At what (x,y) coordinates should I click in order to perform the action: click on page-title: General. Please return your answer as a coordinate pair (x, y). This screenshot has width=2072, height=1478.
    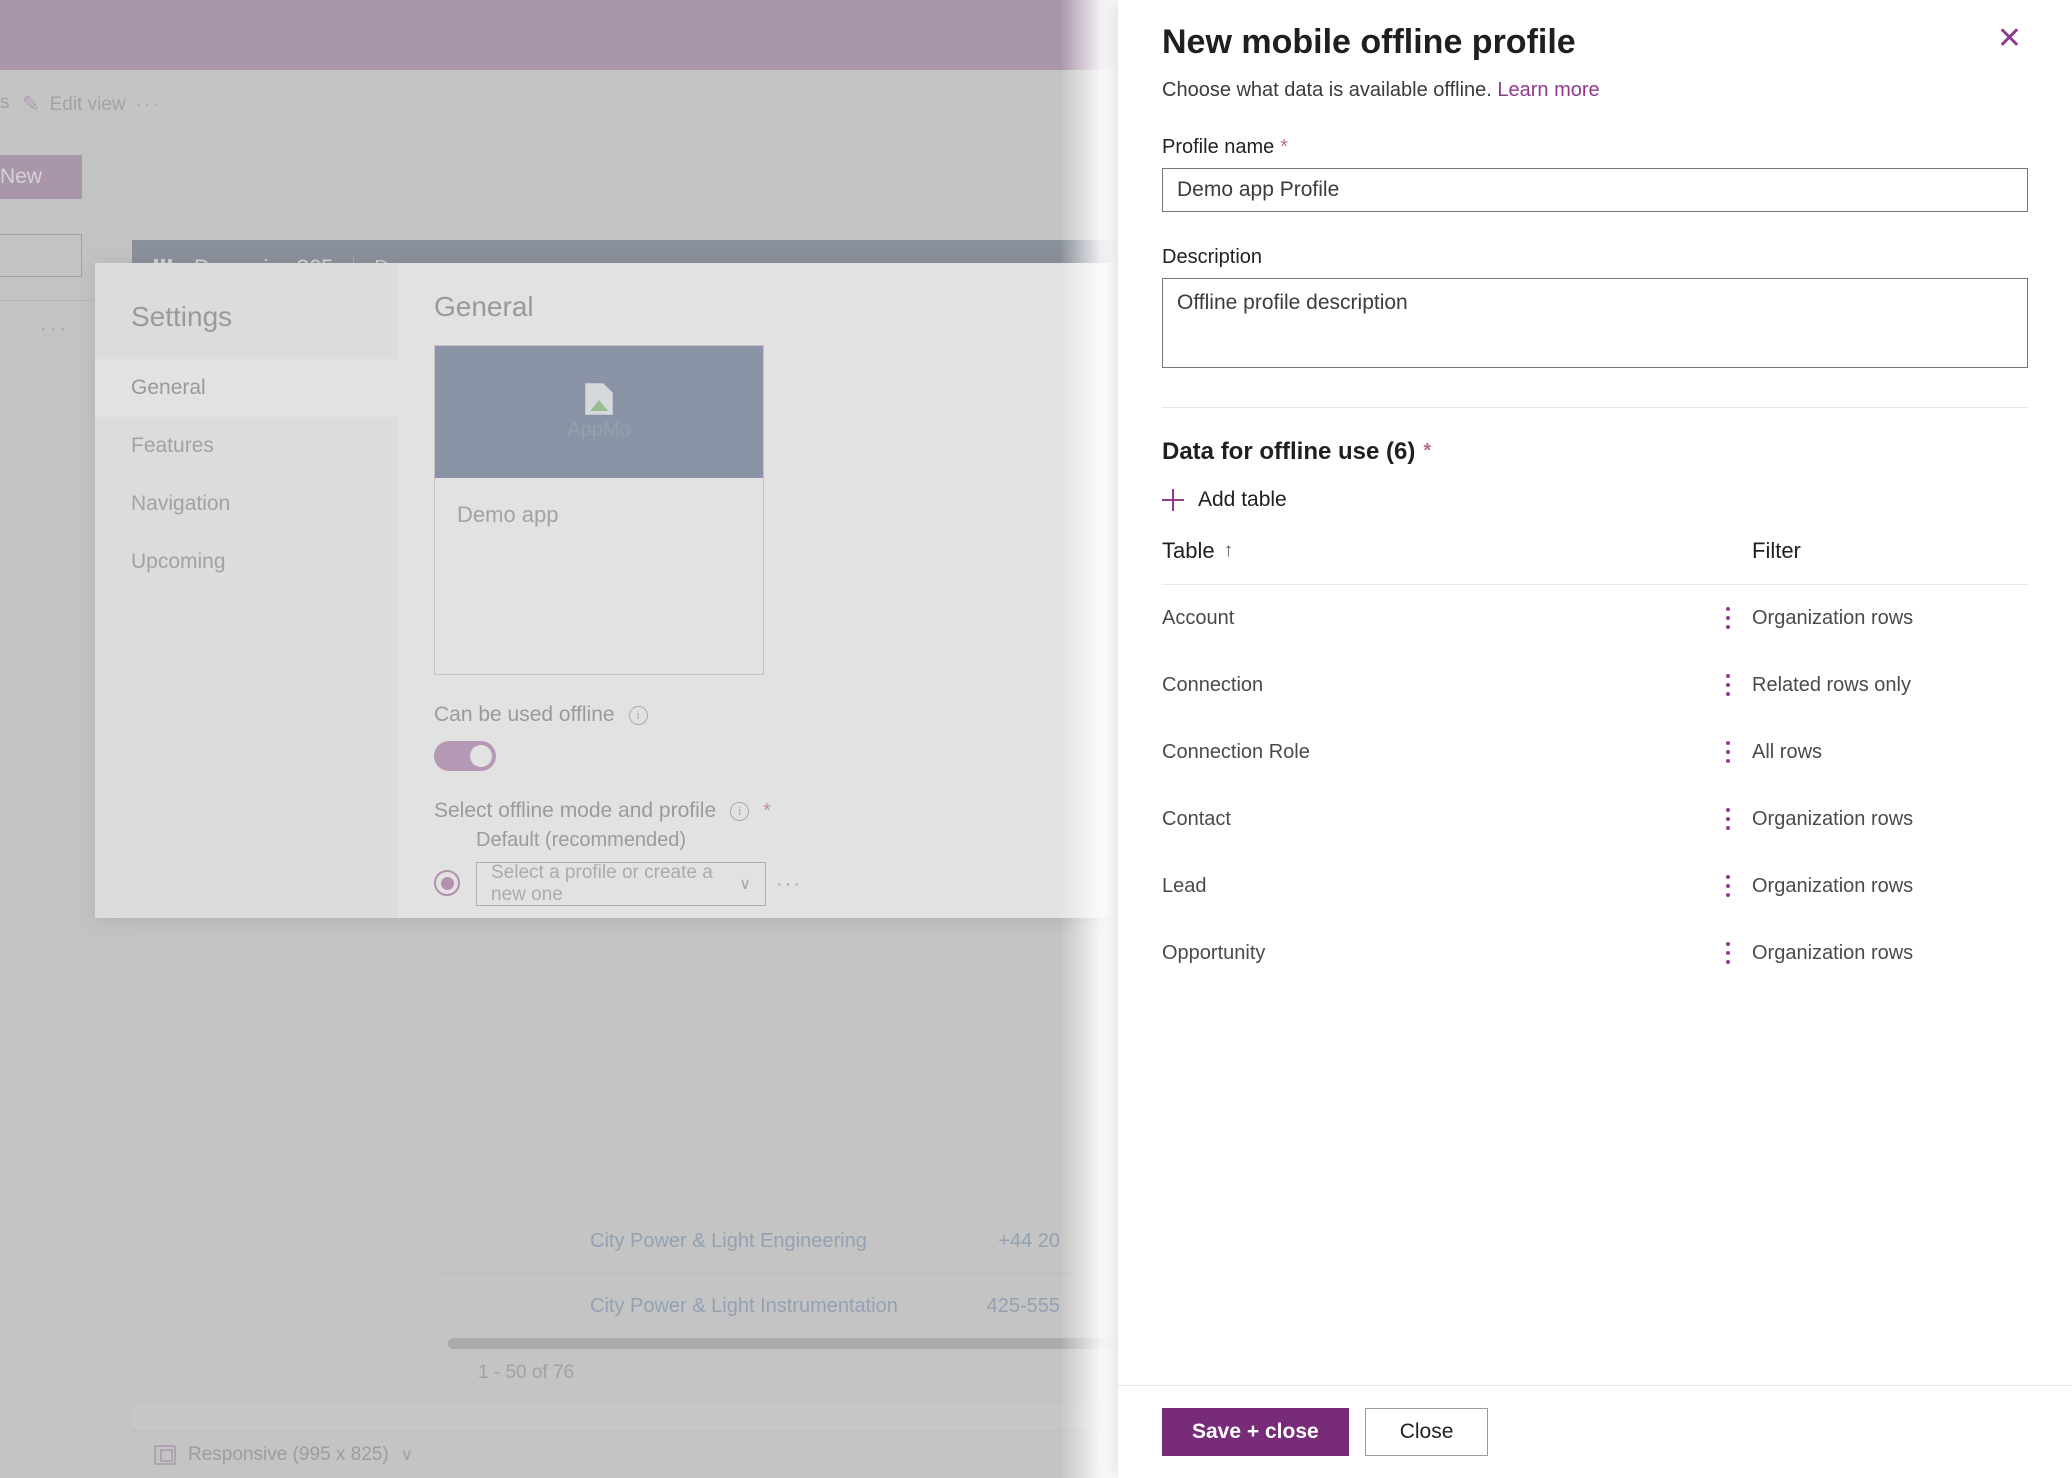
    Looking at the image, I should click on (484, 306).